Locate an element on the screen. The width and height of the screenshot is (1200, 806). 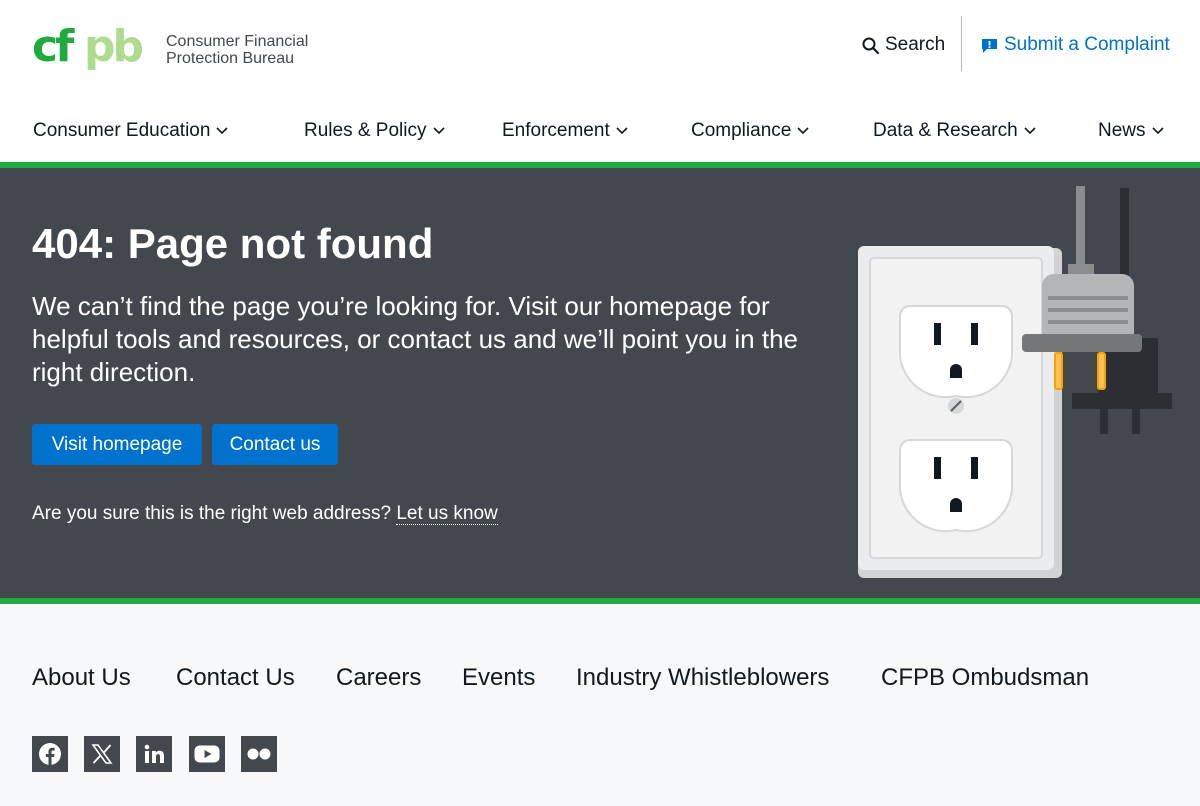
complaint-icon is located at coordinates (989, 45).